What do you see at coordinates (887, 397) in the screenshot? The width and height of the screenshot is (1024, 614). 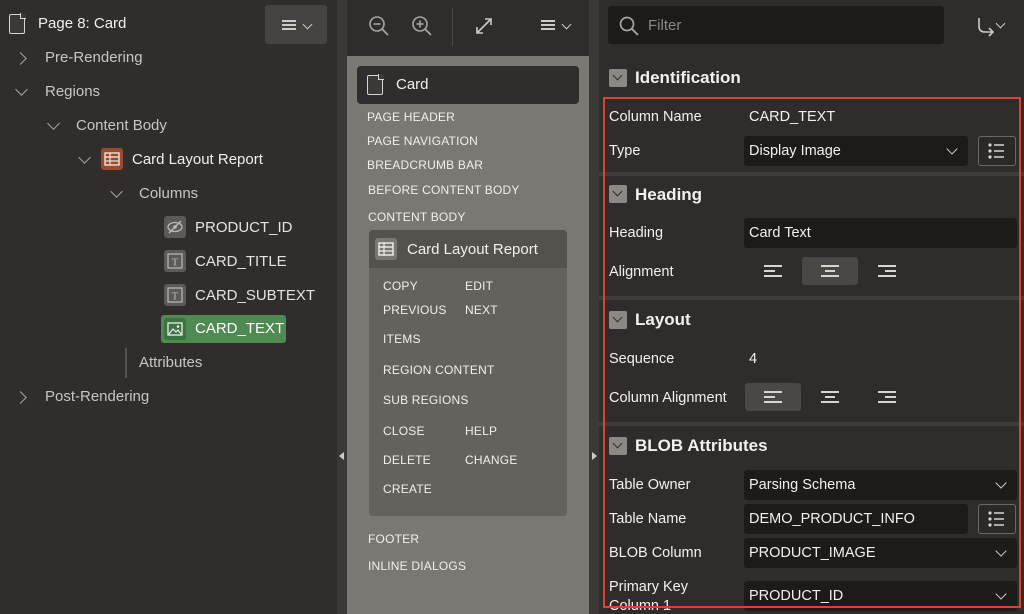 I see `column-align-right-button` at bounding box center [887, 397].